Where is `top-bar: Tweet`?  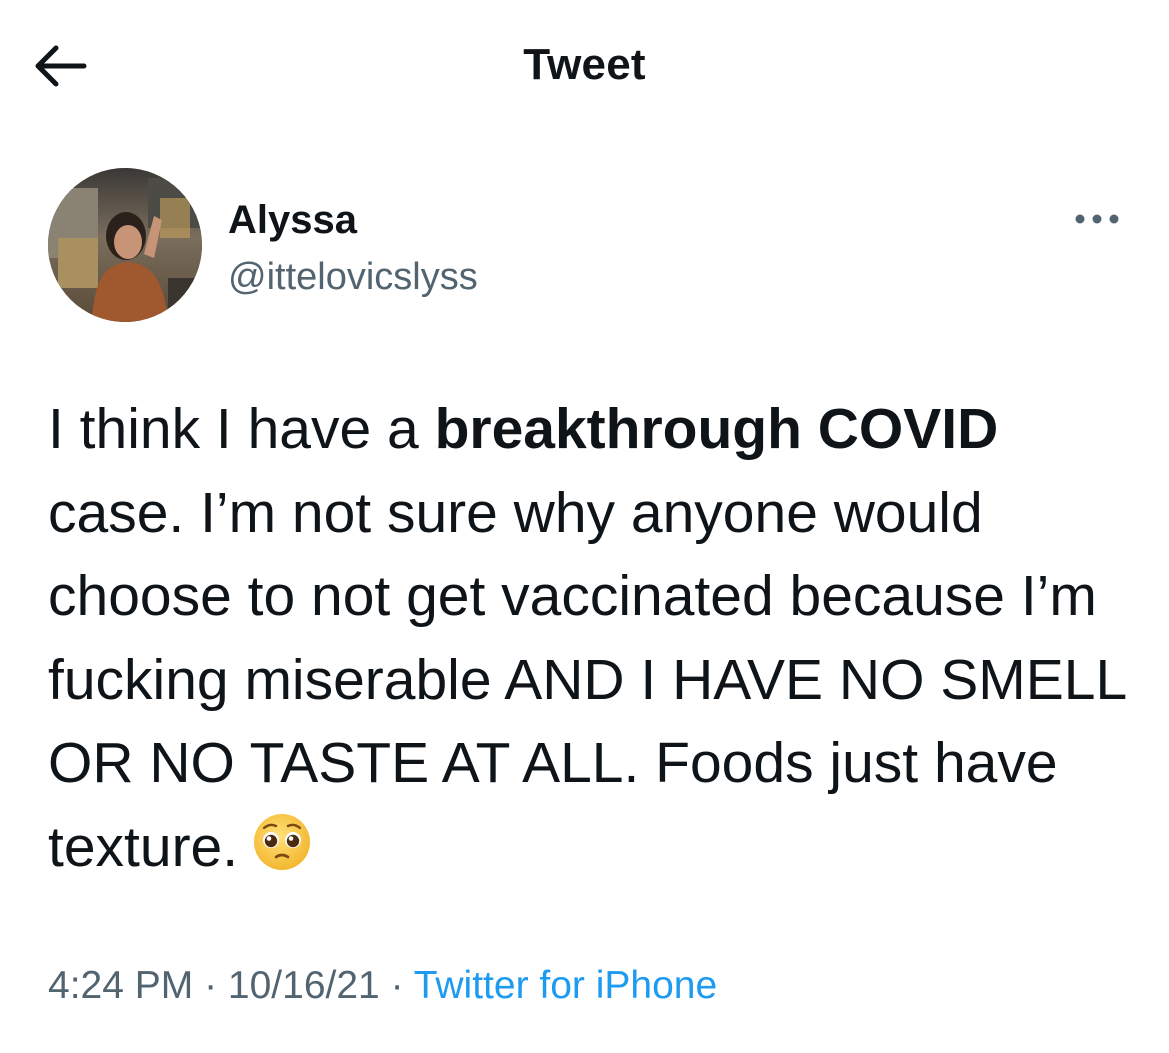
top-bar: Tweet is located at coordinates (584, 65).